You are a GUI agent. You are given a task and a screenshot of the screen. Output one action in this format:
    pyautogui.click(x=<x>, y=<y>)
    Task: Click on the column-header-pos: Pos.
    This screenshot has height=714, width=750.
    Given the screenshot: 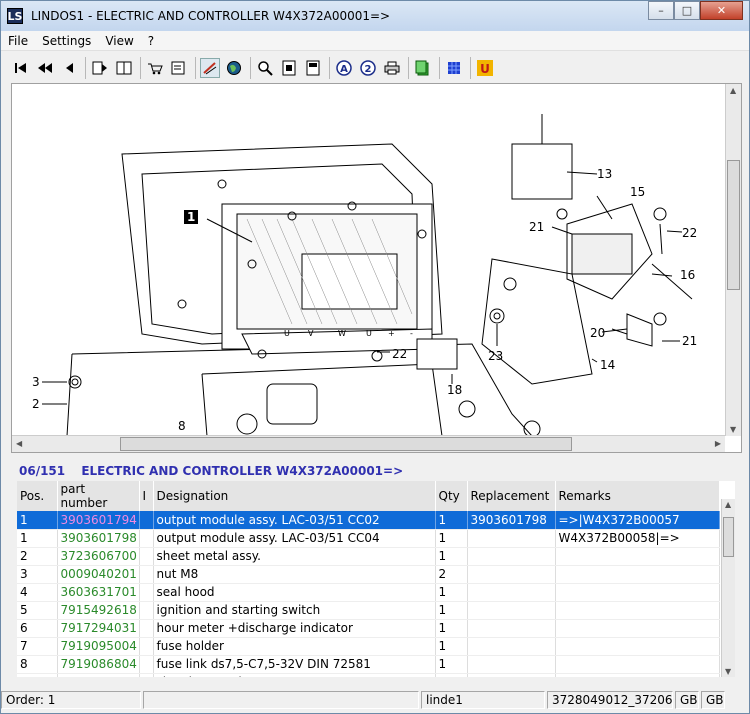 What is the action you would take?
    pyautogui.click(x=37, y=496)
    